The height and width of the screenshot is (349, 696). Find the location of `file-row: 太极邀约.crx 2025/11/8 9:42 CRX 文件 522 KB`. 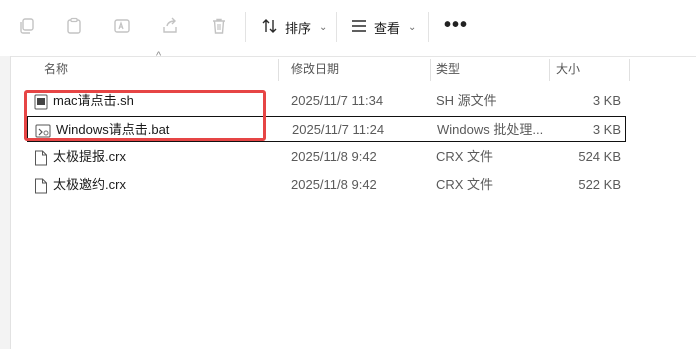

file-row: 太极邀约.crx 2025/11/8 9:42 CRX 文件 522 KB is located at coordinates (326, 185).